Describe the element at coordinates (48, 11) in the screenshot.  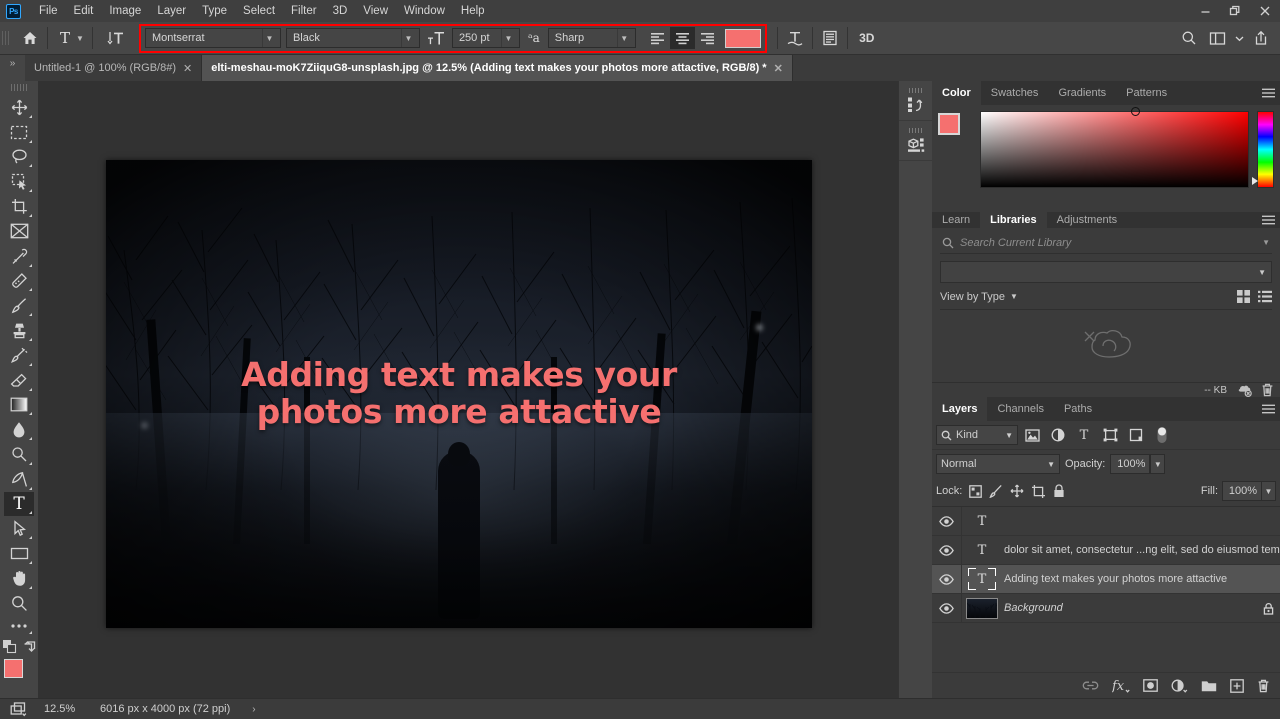
I see `menu-file: File` at that location.